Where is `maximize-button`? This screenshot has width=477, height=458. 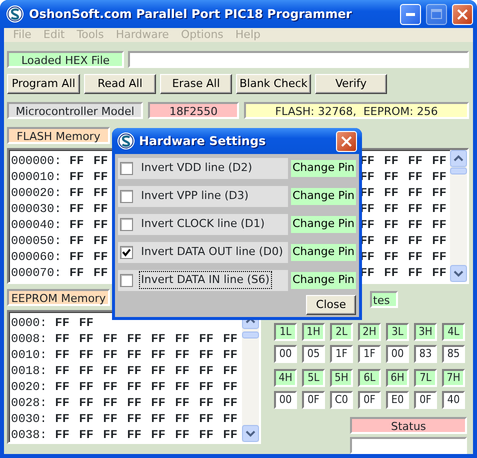 maximize-button is located at coordinates (436, 14).